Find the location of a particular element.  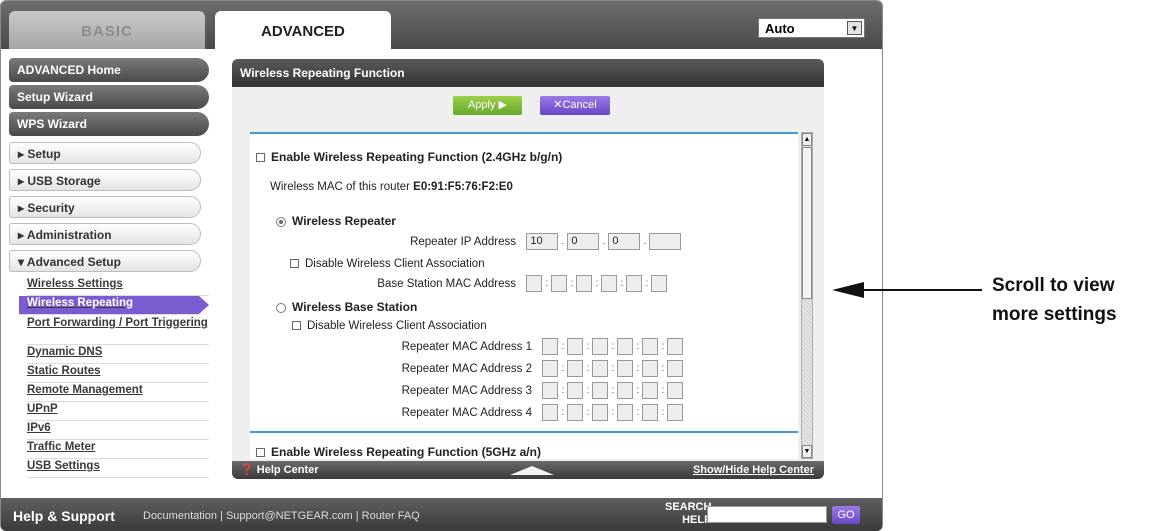

sidebar-item-wps-wizard: WPS Wizard is located at coordinates (109, 124).